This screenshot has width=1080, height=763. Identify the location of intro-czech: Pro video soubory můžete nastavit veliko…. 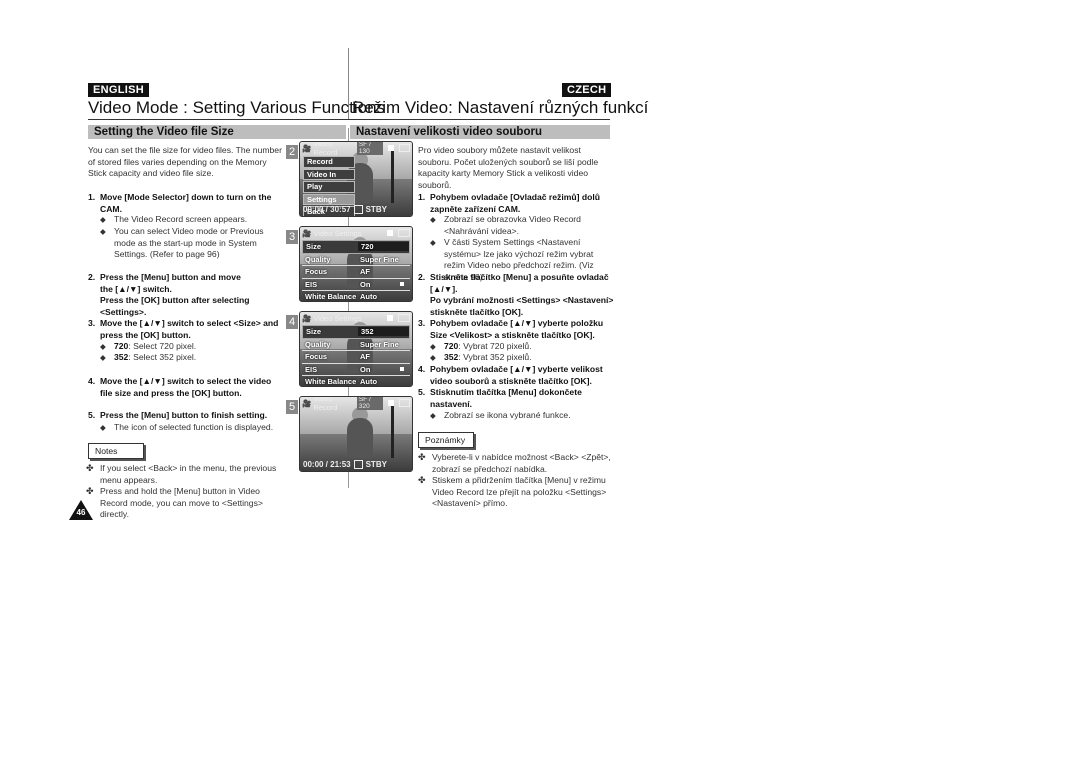
(508, 167).